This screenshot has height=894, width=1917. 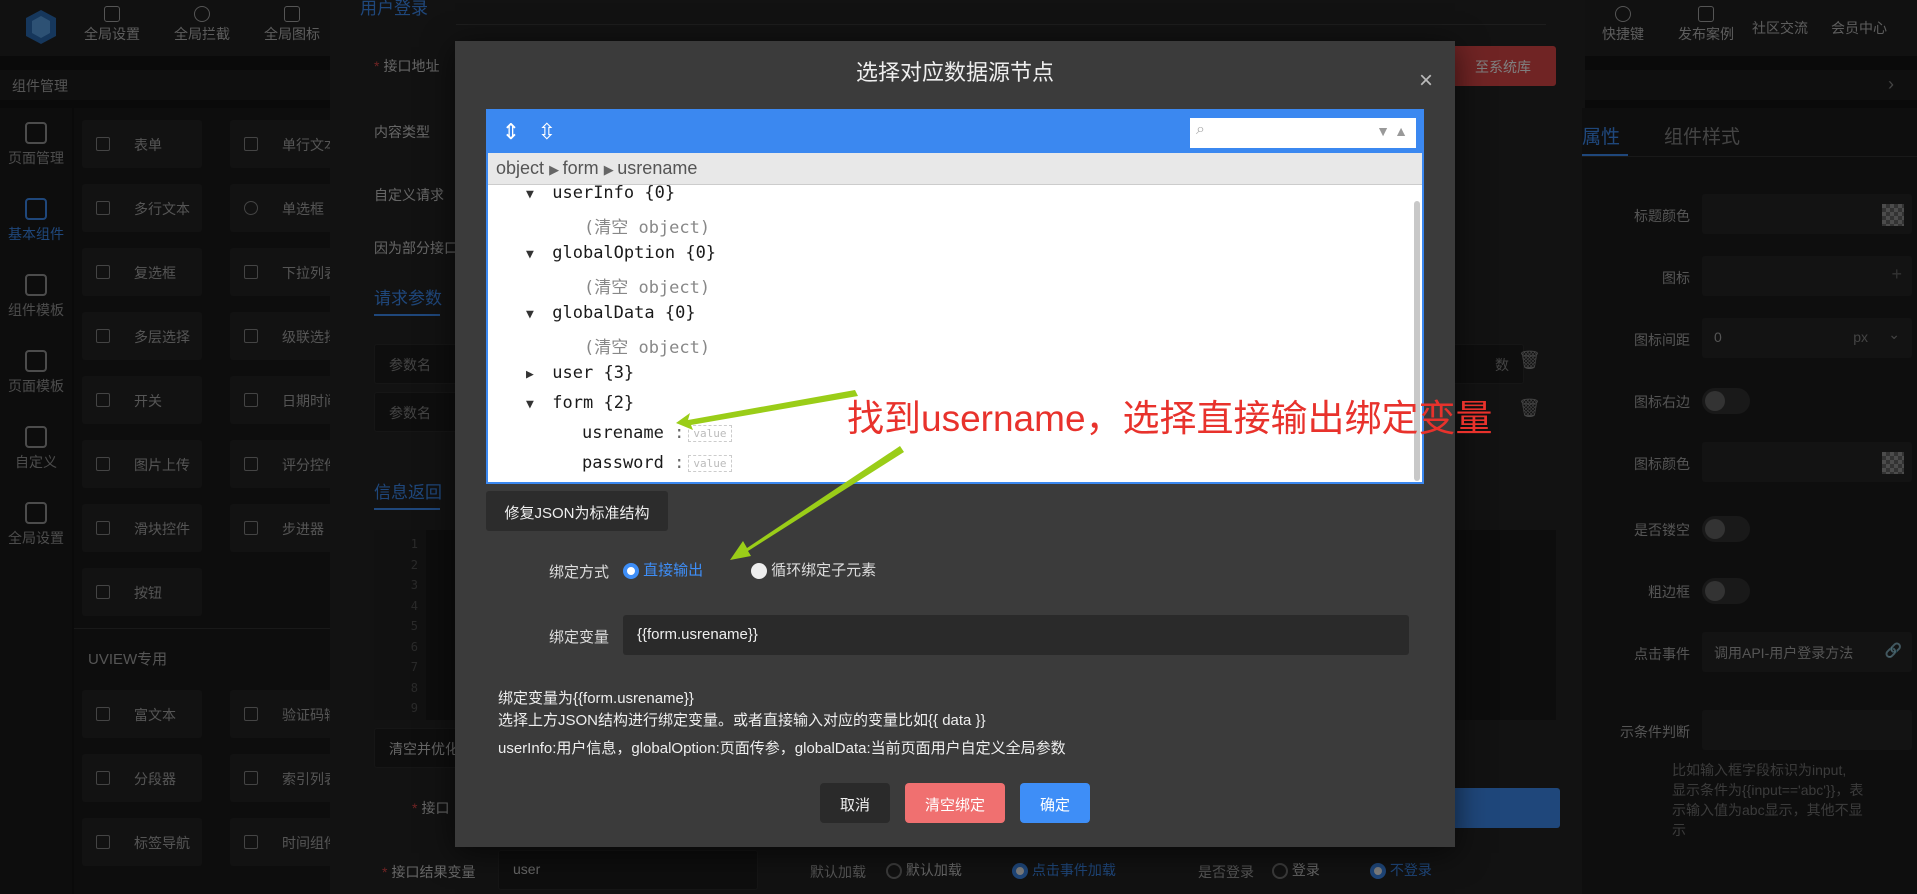 What do you see at coordinates (1170, 418) in the screenshot?
I see `annotation-text: 找到username，选择直接输出绑定变量` at bounding box center [1170, 418].